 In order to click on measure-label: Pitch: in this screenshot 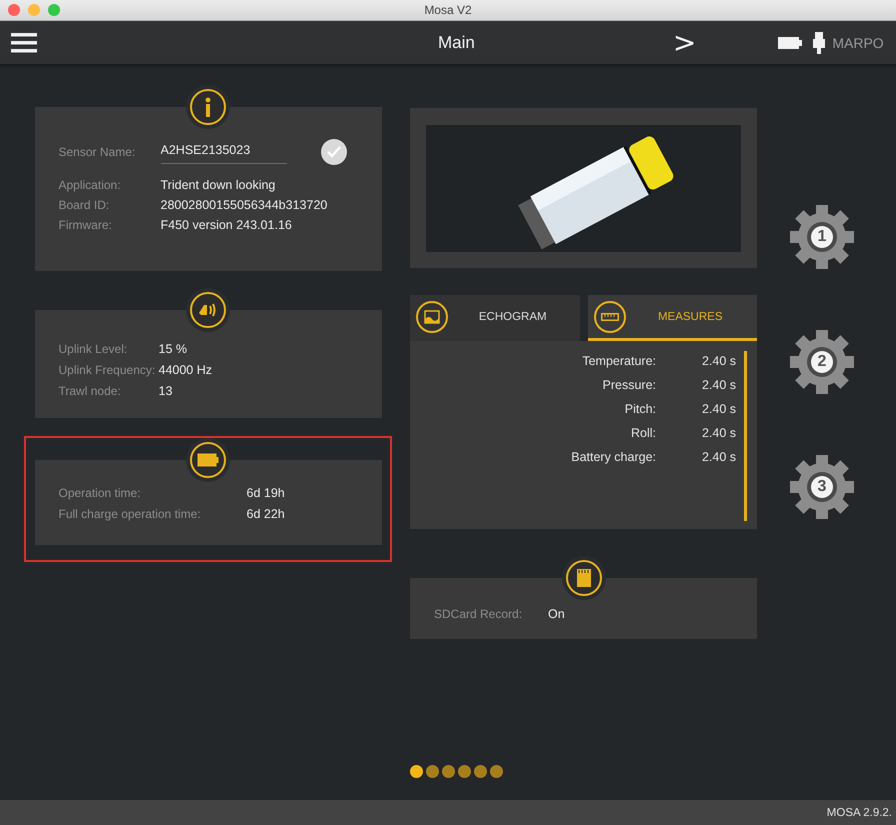, I will do `click(640, 409)`.